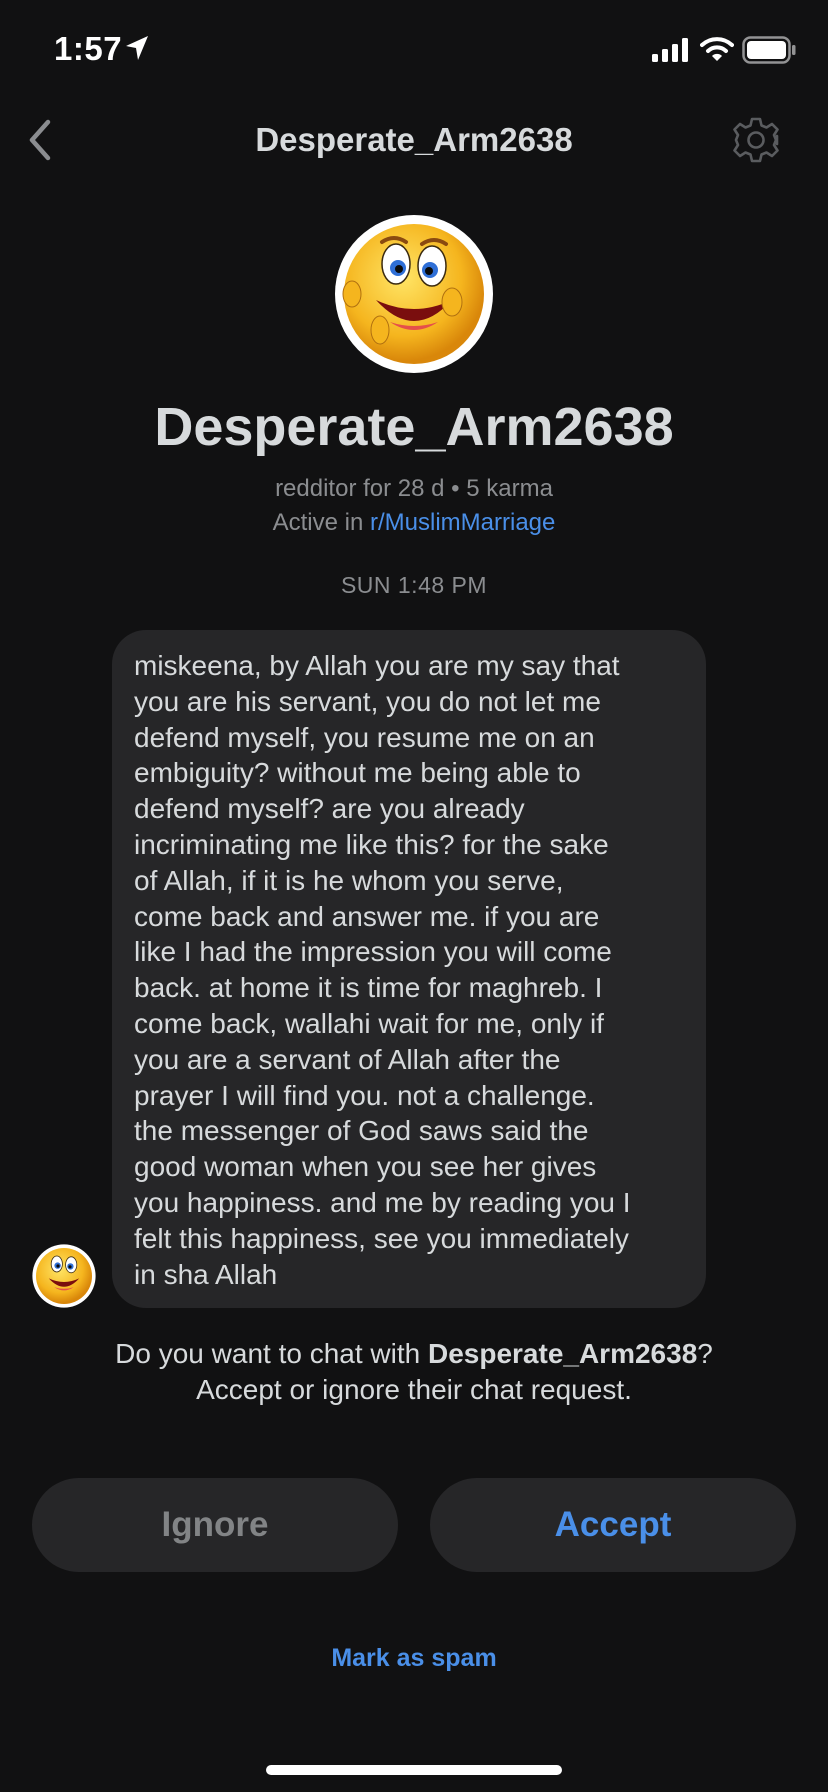 This screenshot has width=828, height=1792. I want to click on profile-avatar, so click(414, 294).